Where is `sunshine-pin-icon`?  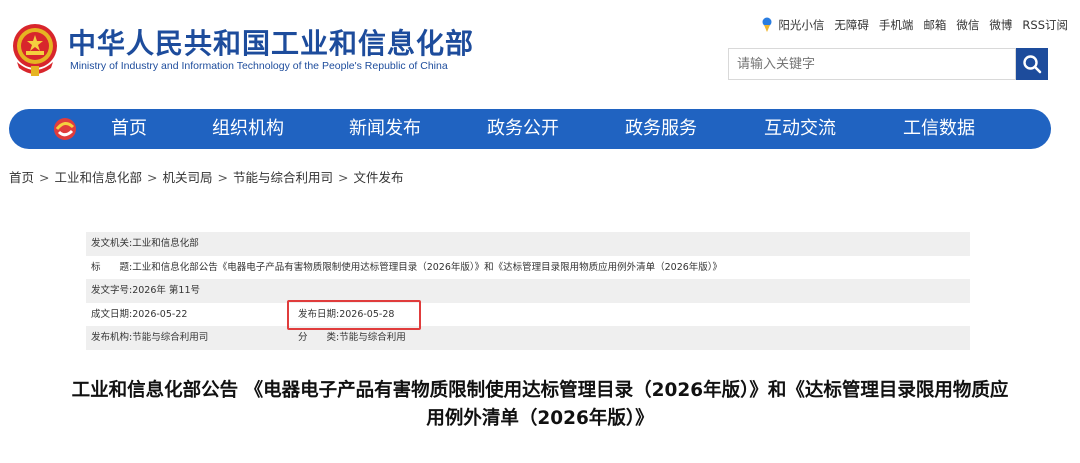 sunshine-pin-icon is located at coordinates (767, 24).